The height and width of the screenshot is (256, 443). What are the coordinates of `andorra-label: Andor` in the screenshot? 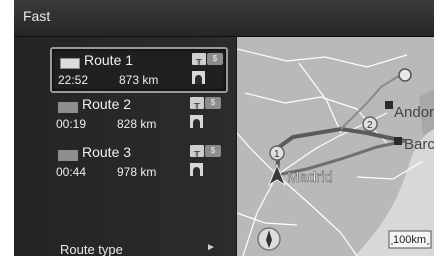 It's located at (414, 112).